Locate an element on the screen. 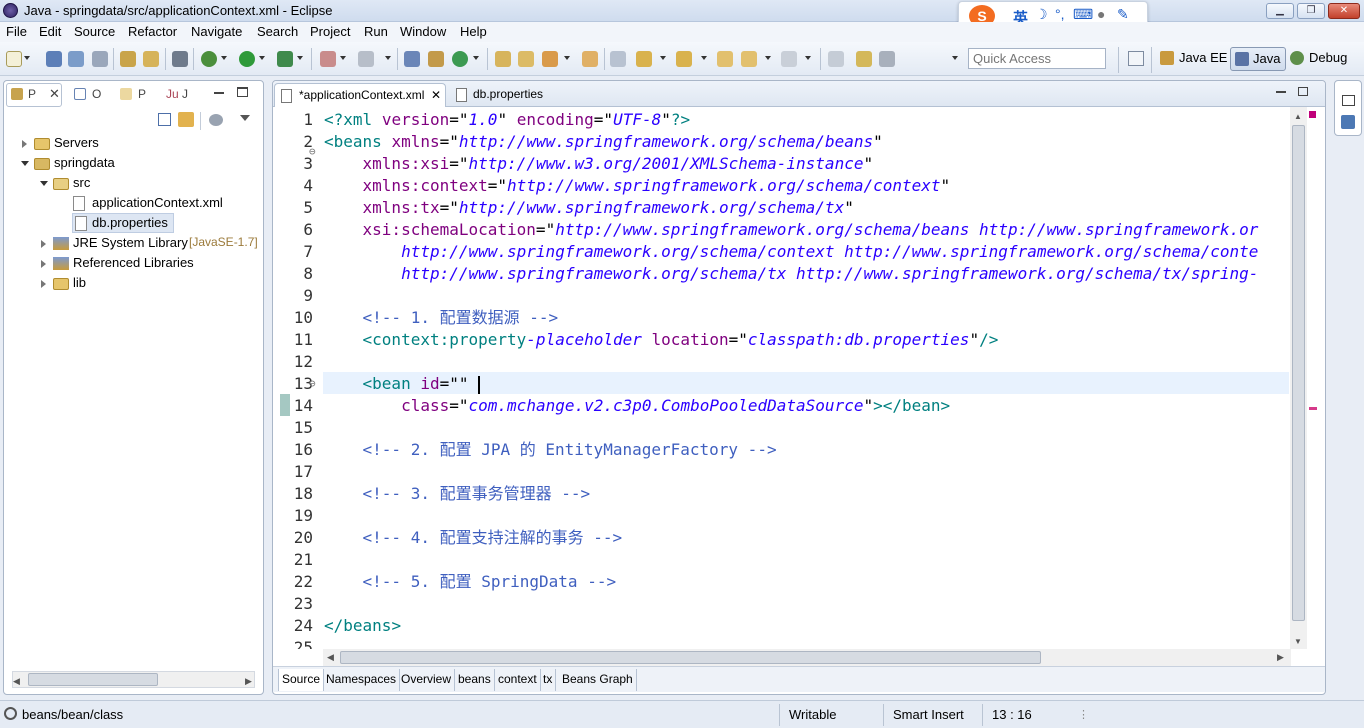 Image resolution: width=1364 pixels, height=728 pixels. user-icon: ● is located at coordinates (1101, 14).